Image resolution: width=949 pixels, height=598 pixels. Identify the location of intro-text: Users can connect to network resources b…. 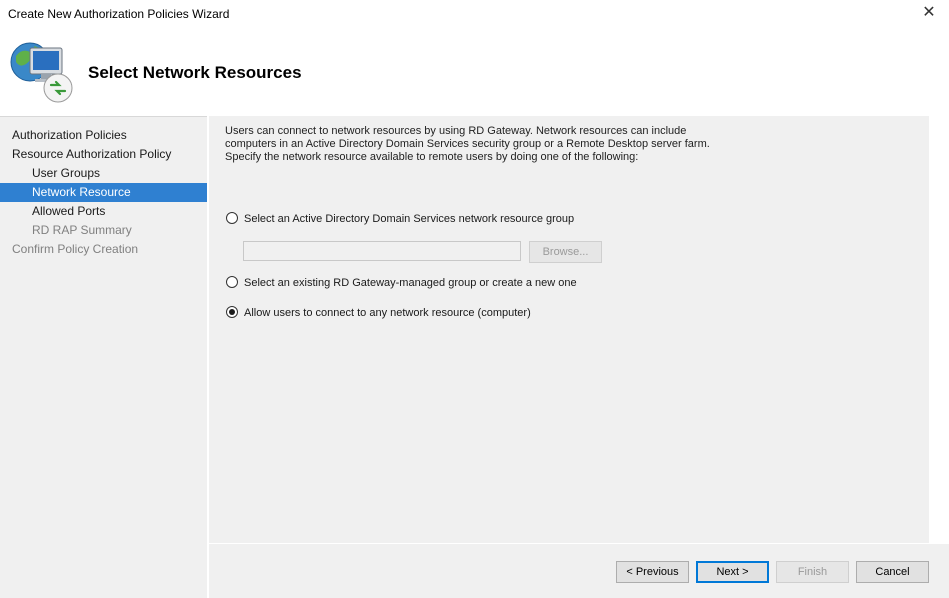
(475, 144).